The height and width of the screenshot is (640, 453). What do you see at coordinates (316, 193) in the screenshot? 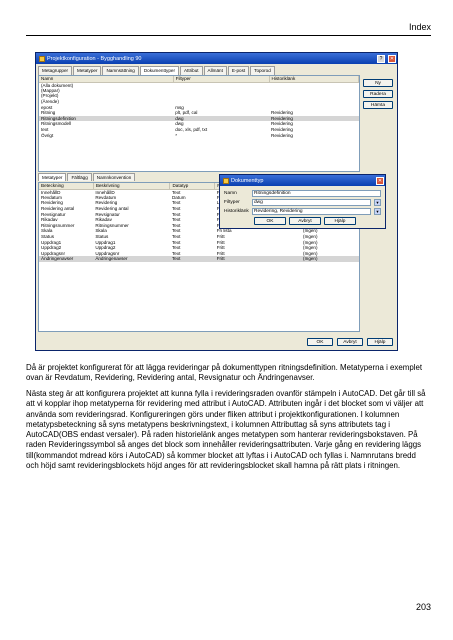
I see `name-field: Ritningsdefinition` at bounding box center [316, 193].